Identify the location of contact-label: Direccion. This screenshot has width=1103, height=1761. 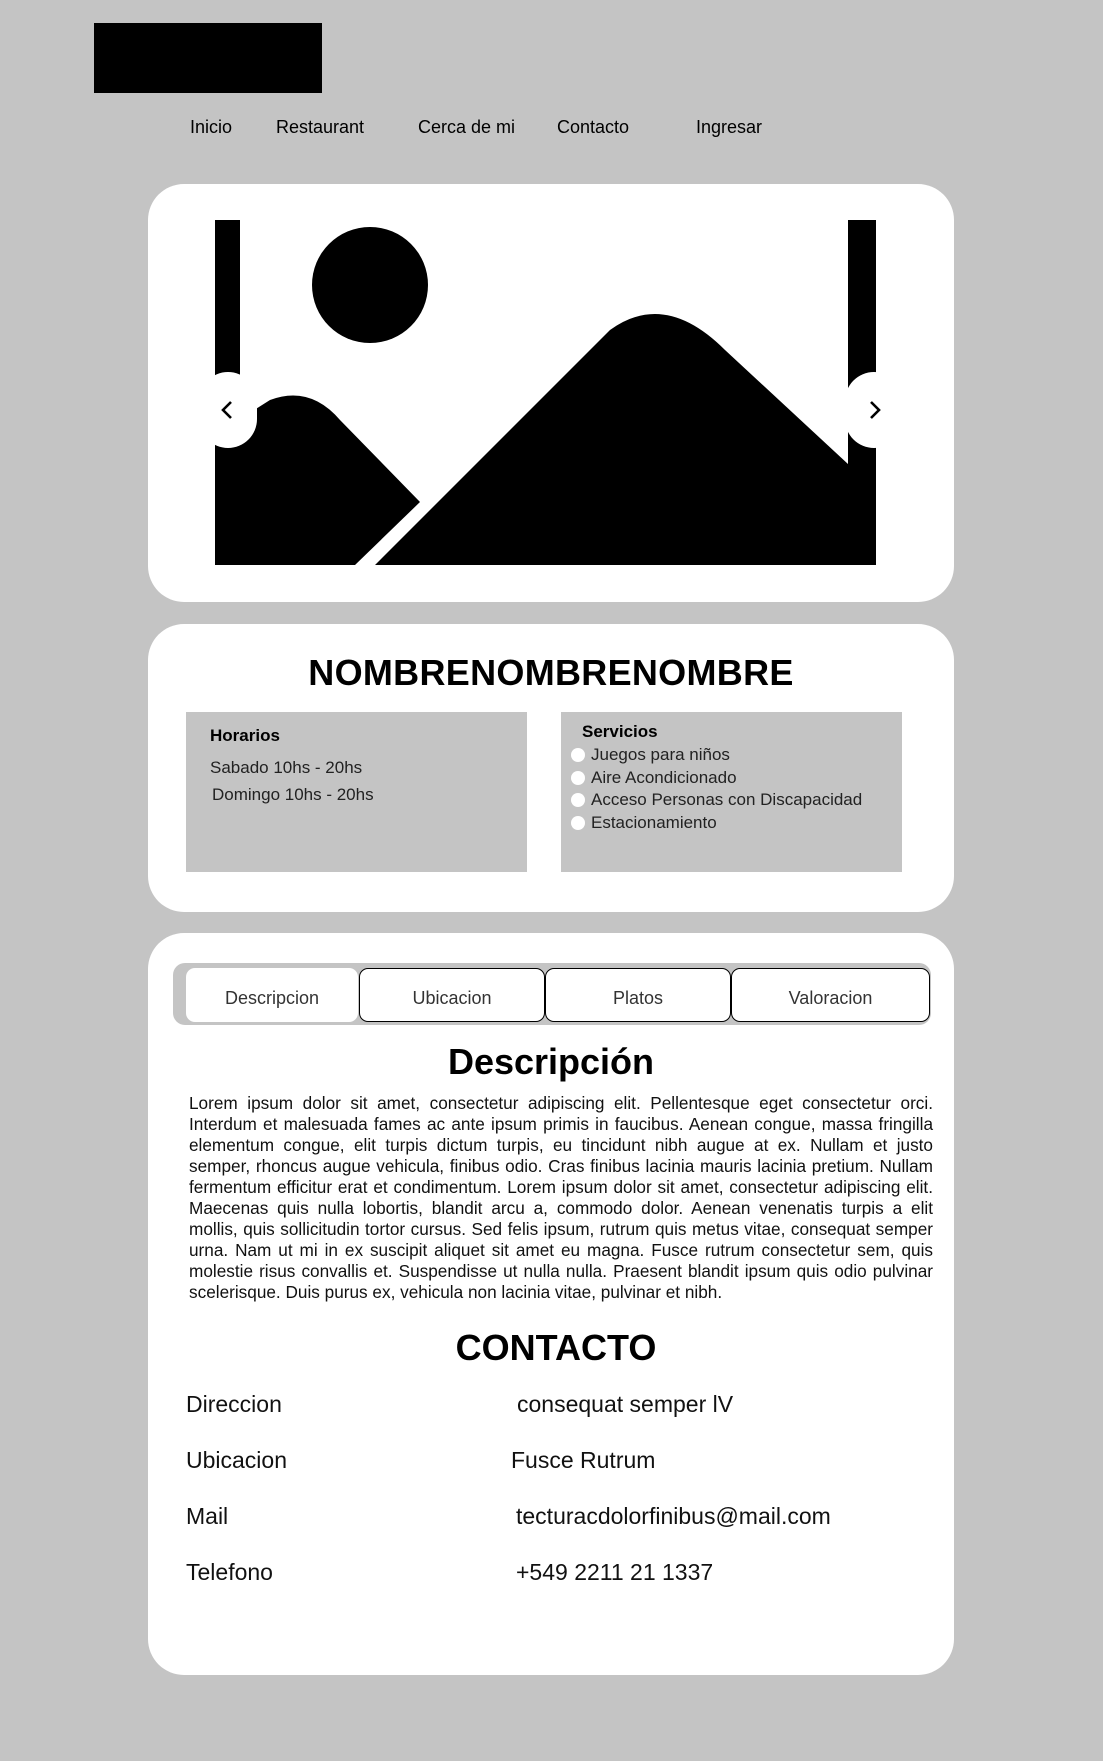
(234, 1404).